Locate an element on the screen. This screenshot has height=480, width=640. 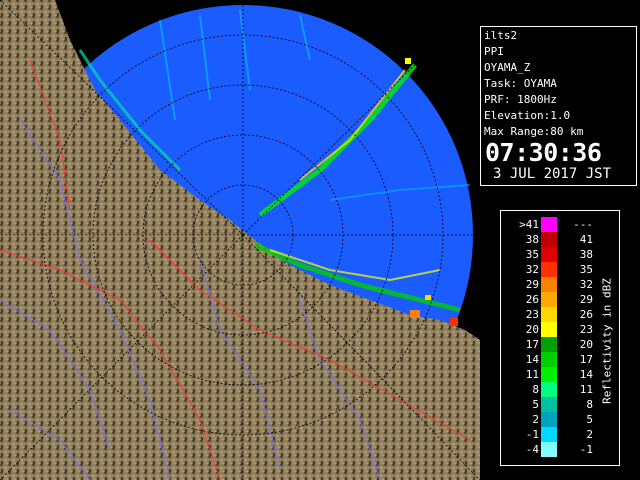
legend-low-value: 20 is located at coordinates (532, 329).